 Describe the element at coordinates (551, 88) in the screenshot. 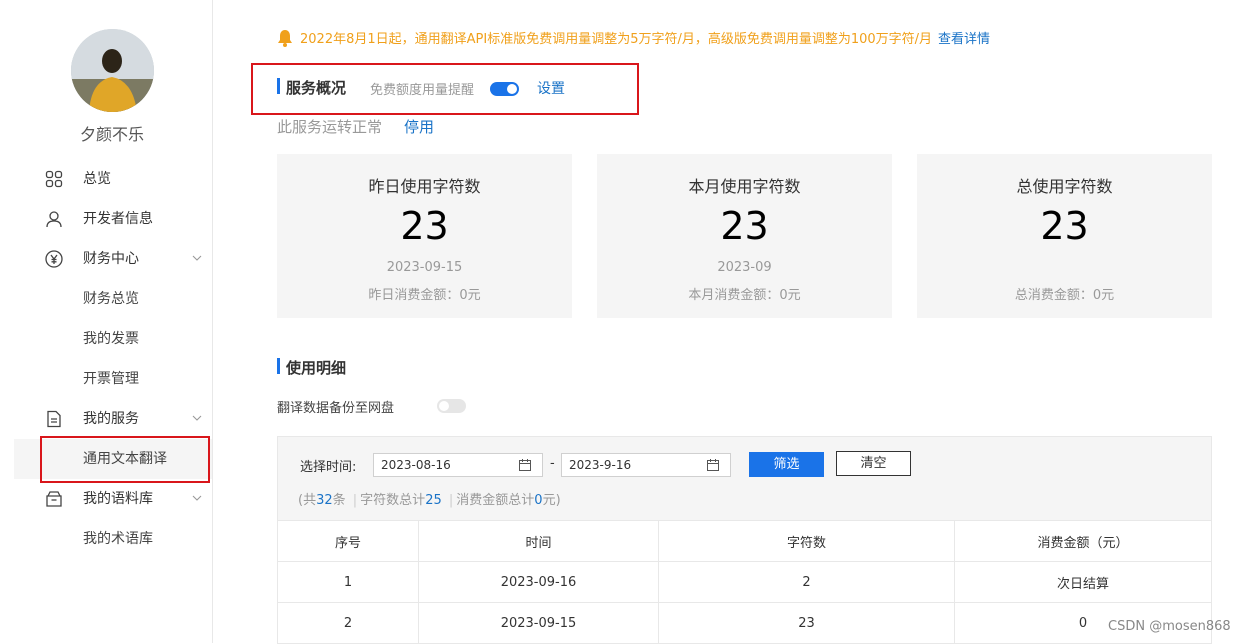

I see `settings-link: 设置` at that location.